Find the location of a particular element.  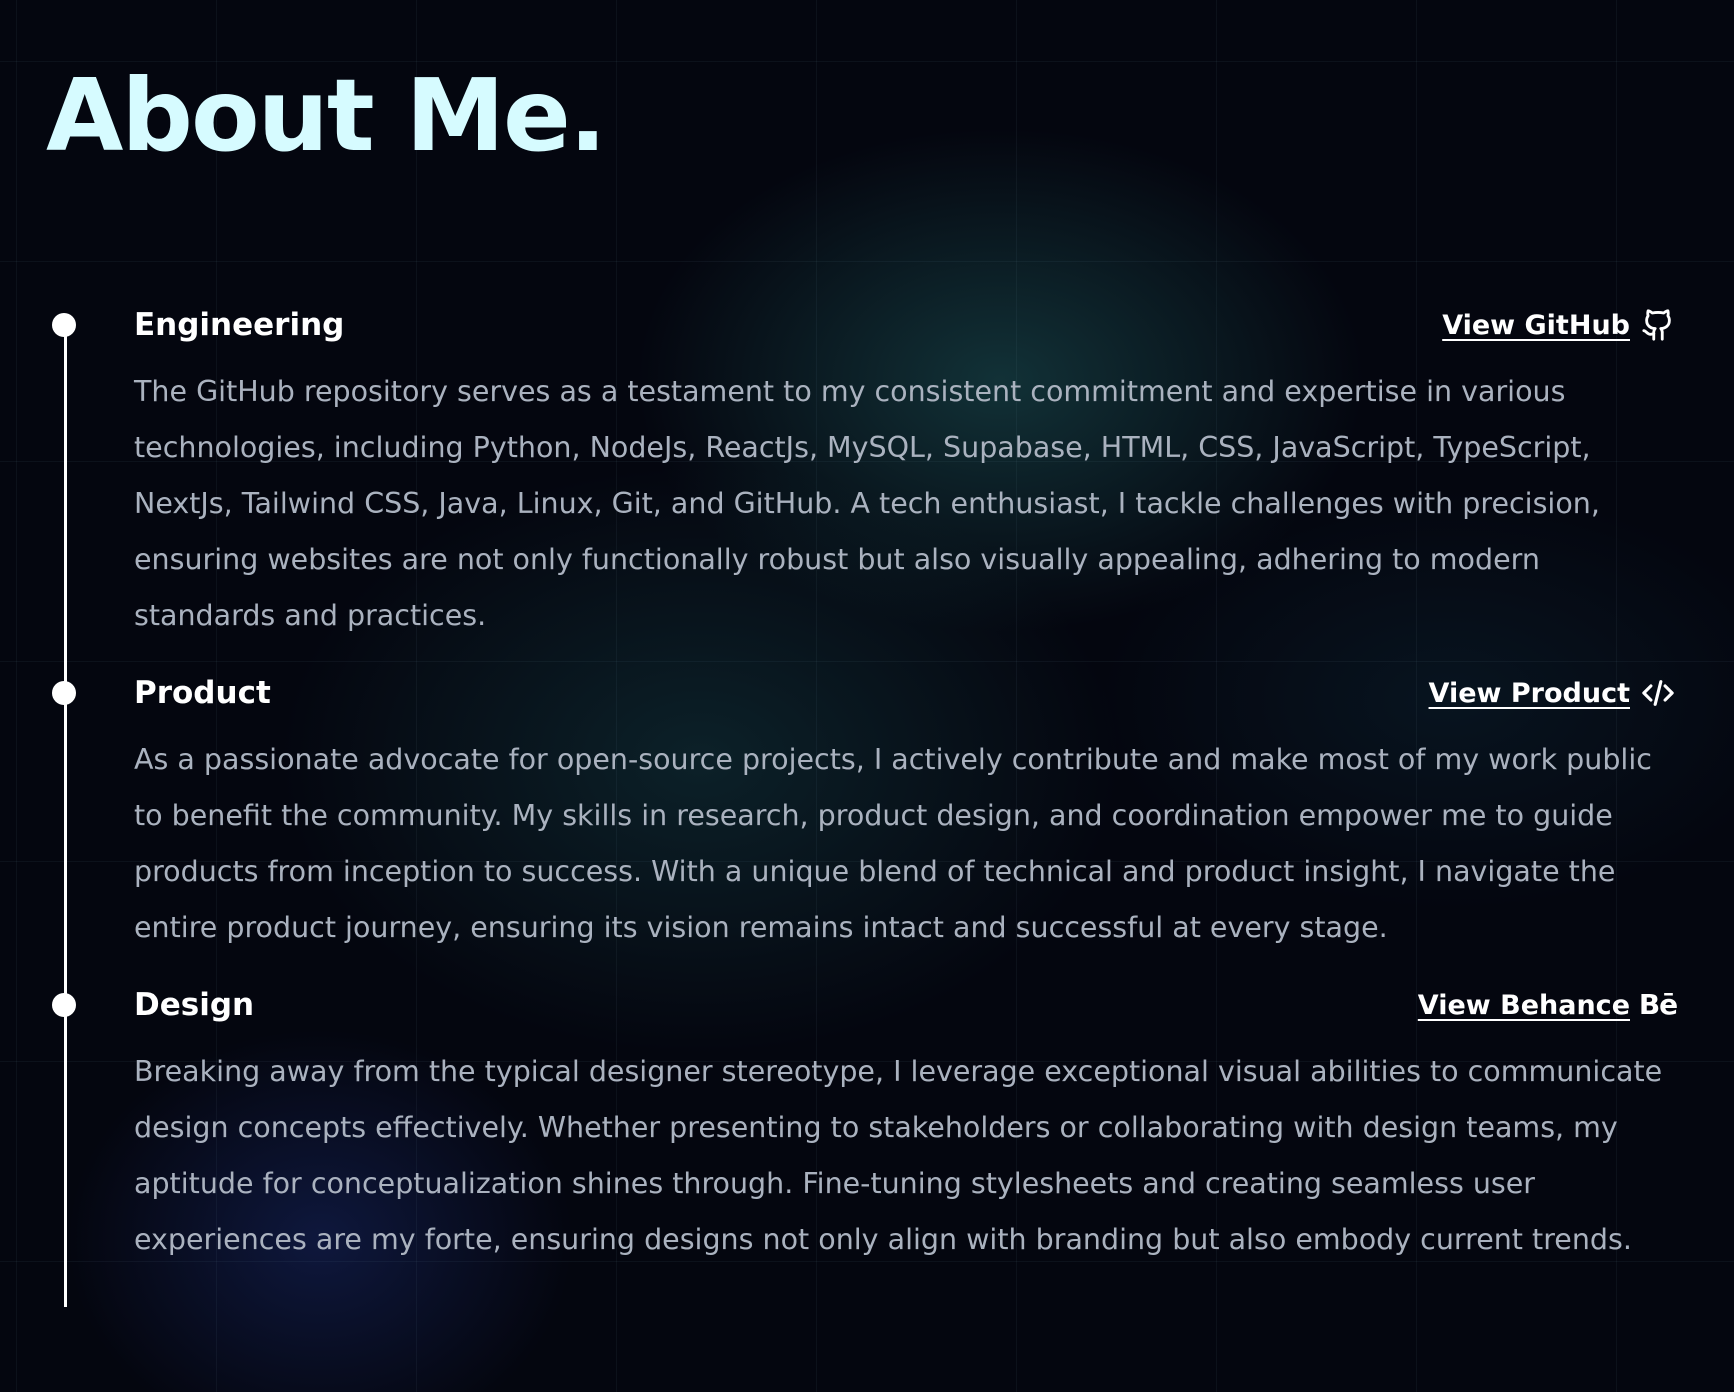

timeline-line is located at coordinates (65, 814).